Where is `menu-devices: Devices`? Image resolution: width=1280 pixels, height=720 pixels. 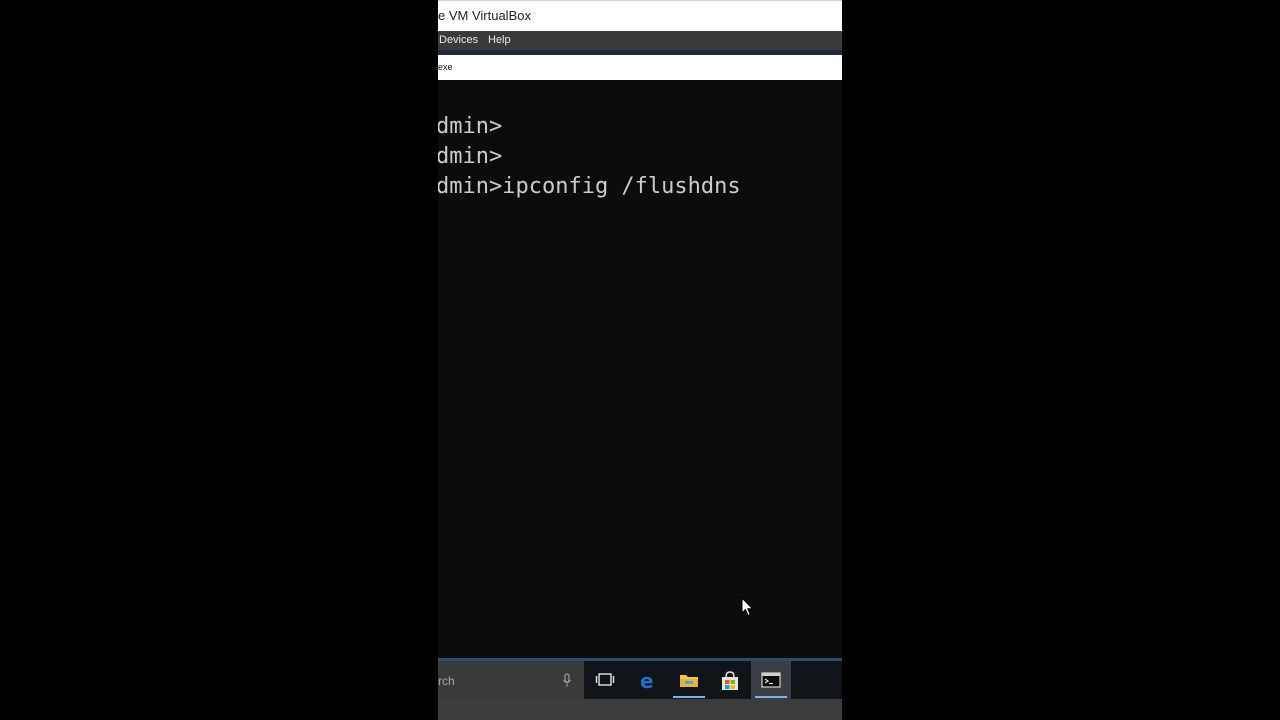 menu-devices: Devices is located at coordinates (458, 40).